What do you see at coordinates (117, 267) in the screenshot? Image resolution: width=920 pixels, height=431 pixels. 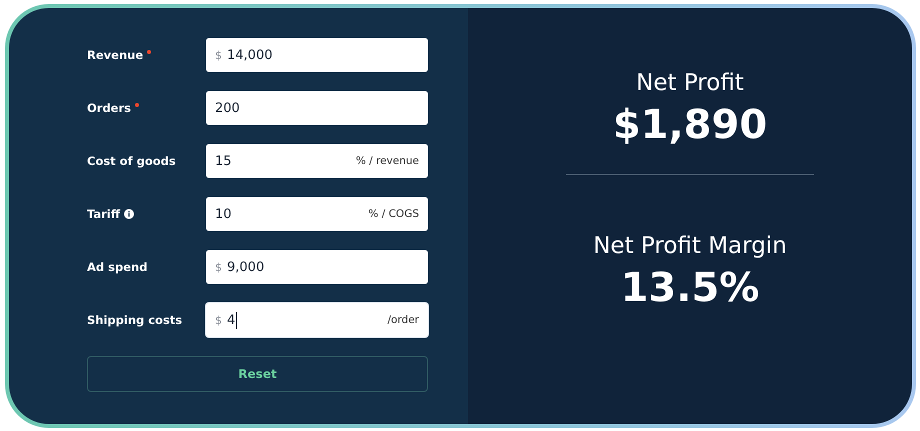 I see `field-label: Ad spend` at bounding box center [117, 267].